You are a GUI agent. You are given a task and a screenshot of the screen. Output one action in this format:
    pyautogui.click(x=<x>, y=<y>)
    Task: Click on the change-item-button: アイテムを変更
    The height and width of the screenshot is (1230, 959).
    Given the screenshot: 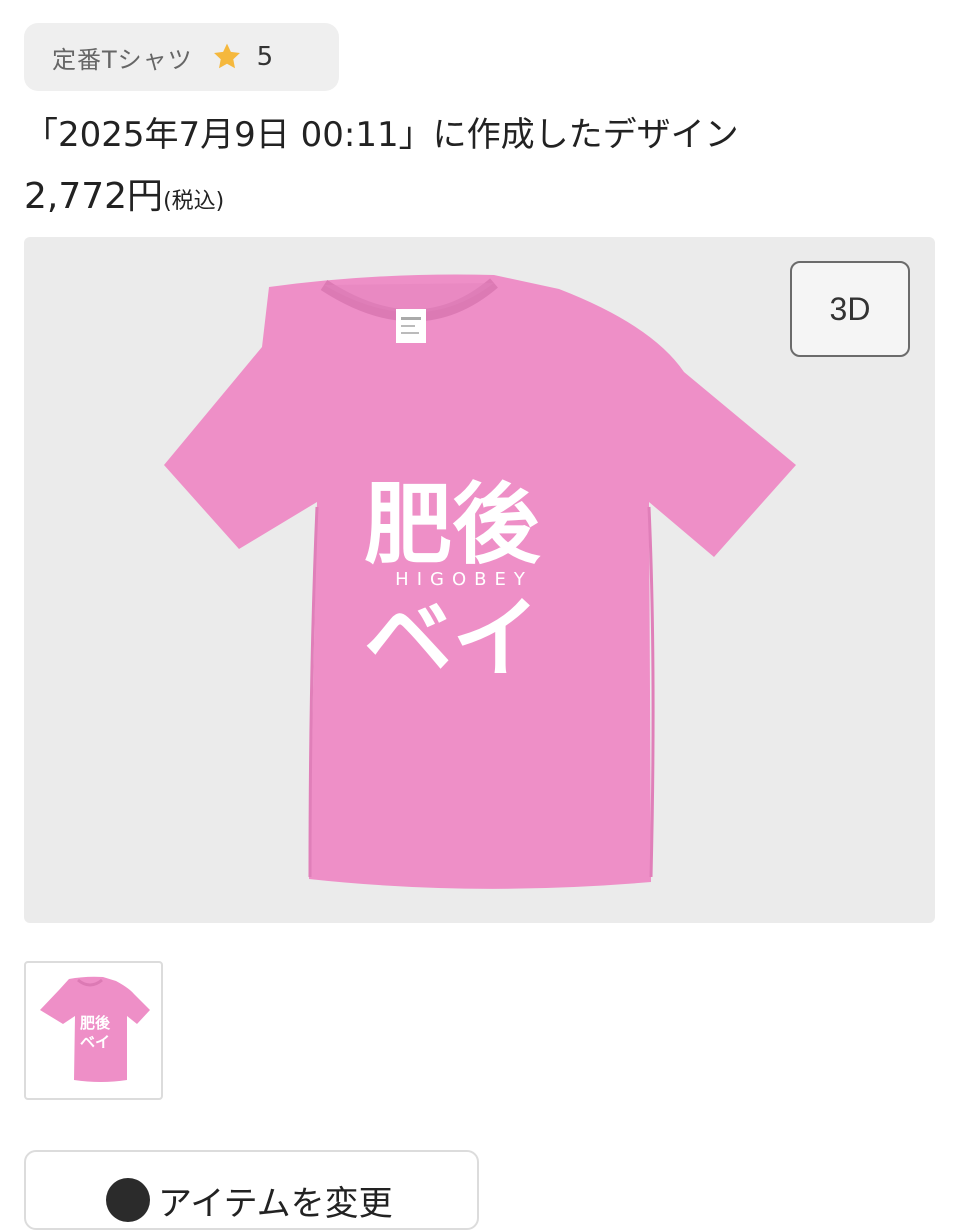 What is the action you would take?
    pyautogui.click(x=251, y=1190)
    